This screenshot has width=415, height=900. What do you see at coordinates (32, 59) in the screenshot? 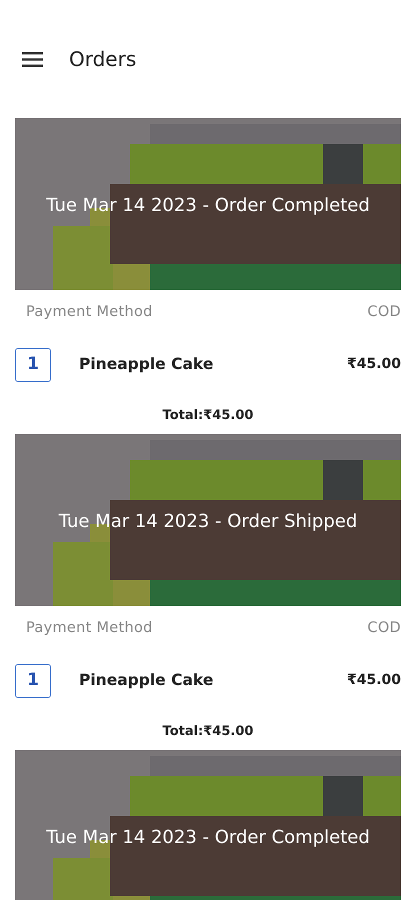
I see `menu-icon` at bounding box center [32, 59].